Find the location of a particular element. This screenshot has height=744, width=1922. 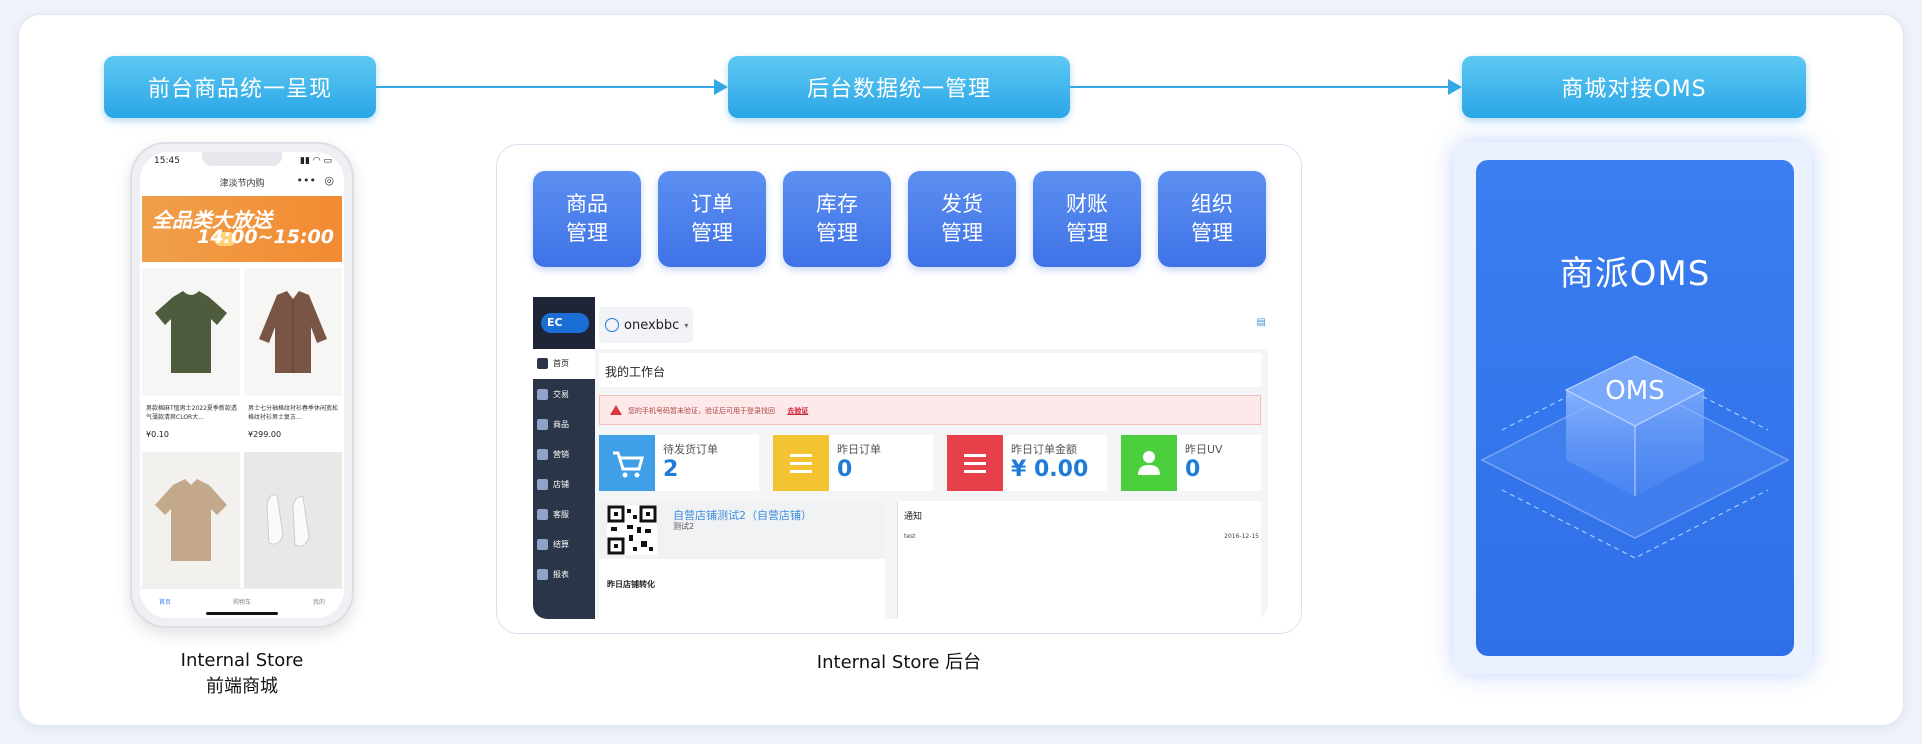

status-time: 15:45 is located at coordinates (167, 161).